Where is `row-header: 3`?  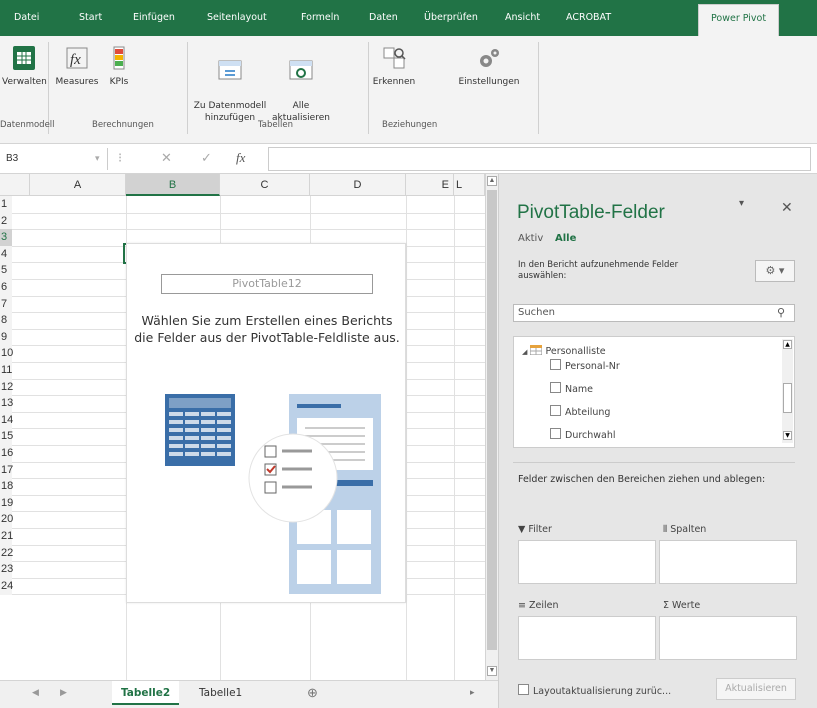
row-header: 3 is located at coordinates (6, 238).